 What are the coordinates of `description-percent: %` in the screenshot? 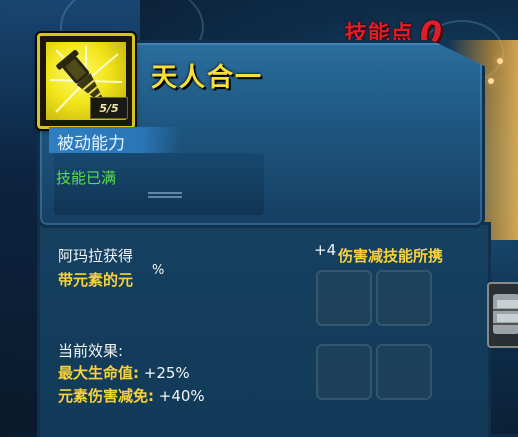 It's located at (158, 270).